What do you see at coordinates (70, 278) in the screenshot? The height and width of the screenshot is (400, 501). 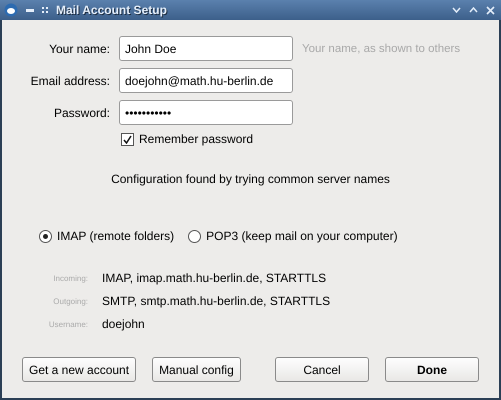 I see `server-label: Incoming:` at bounding box center [70, 278].